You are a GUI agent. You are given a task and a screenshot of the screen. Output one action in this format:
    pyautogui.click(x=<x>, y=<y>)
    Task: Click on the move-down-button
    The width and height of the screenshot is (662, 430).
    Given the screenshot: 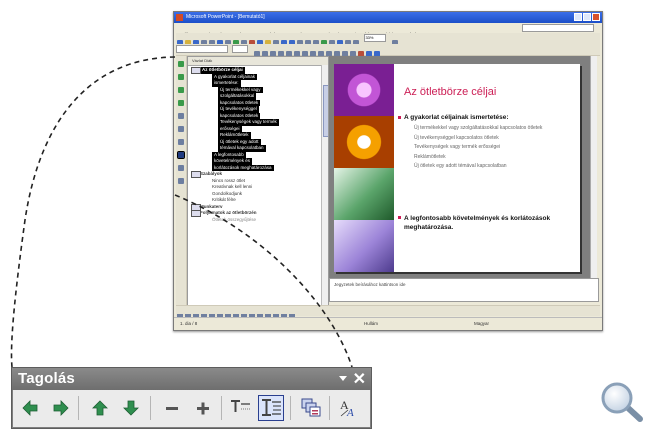 What is the action you would take?
    pyautogui.click(x=131, y=408)
    